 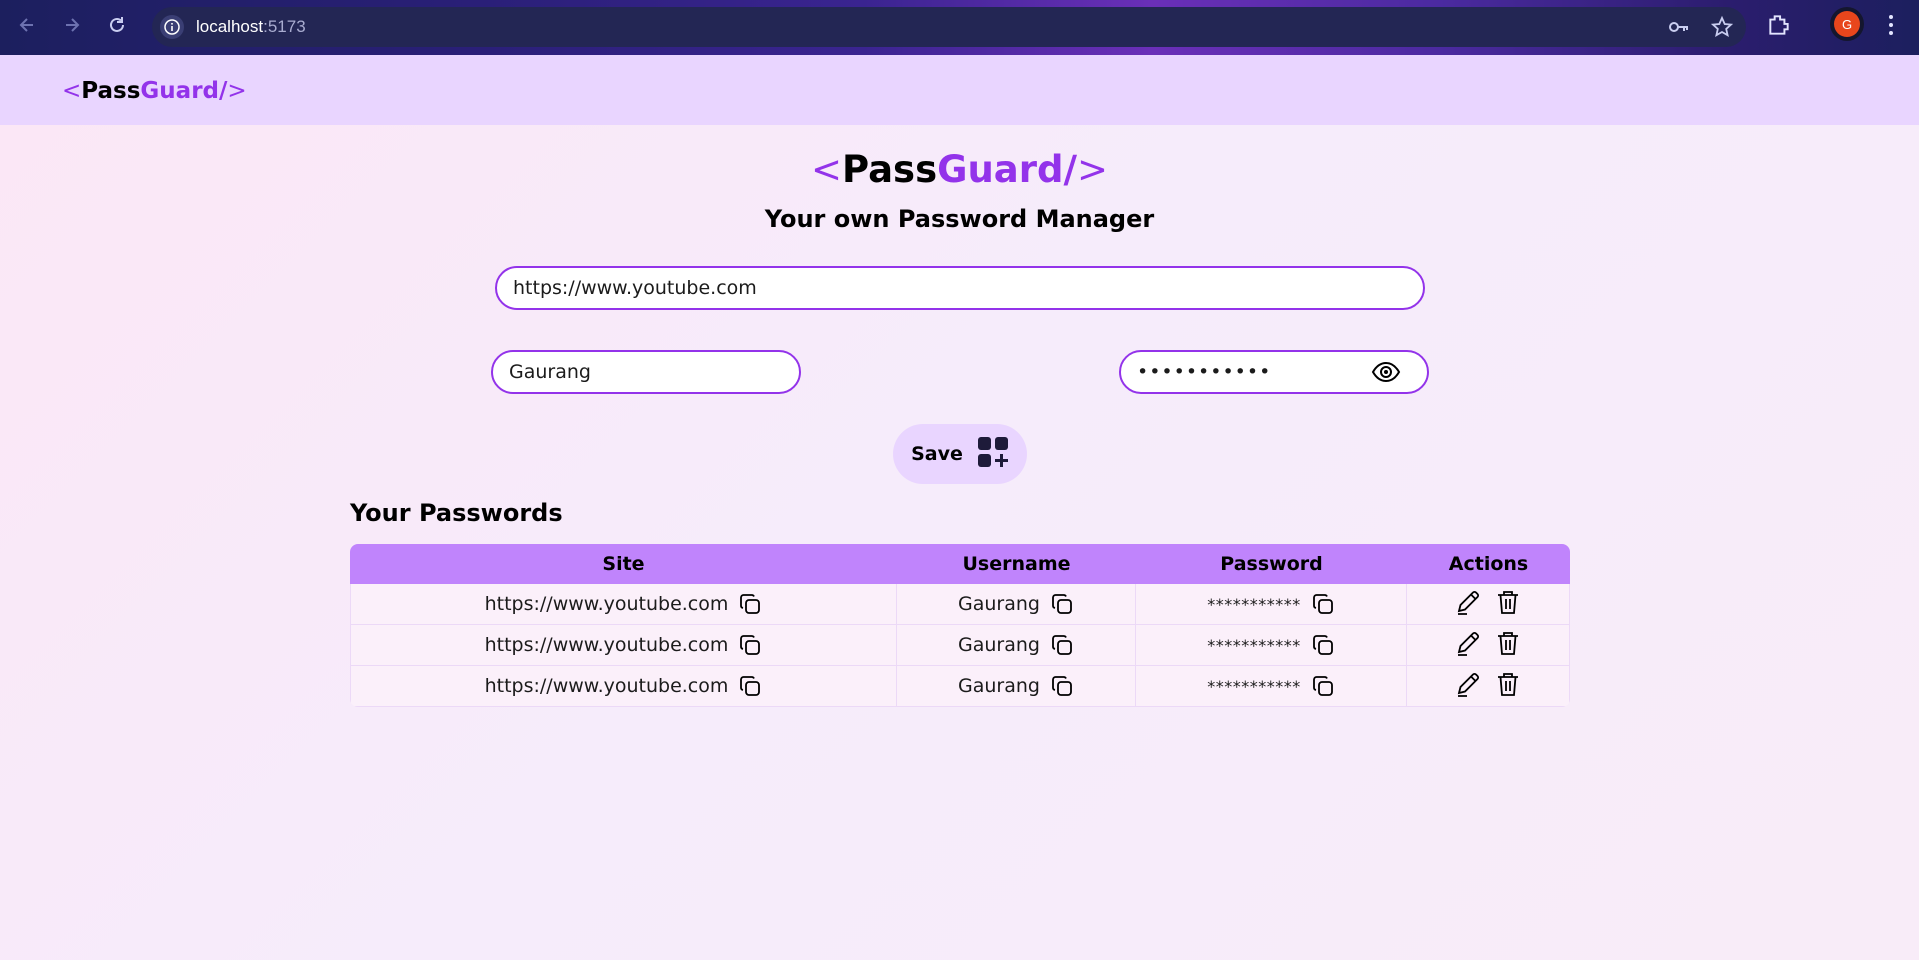 What do you see at coordinates (959, 90) in the screenshot?
I see `app-navbar` at bounding box center [959, 90].